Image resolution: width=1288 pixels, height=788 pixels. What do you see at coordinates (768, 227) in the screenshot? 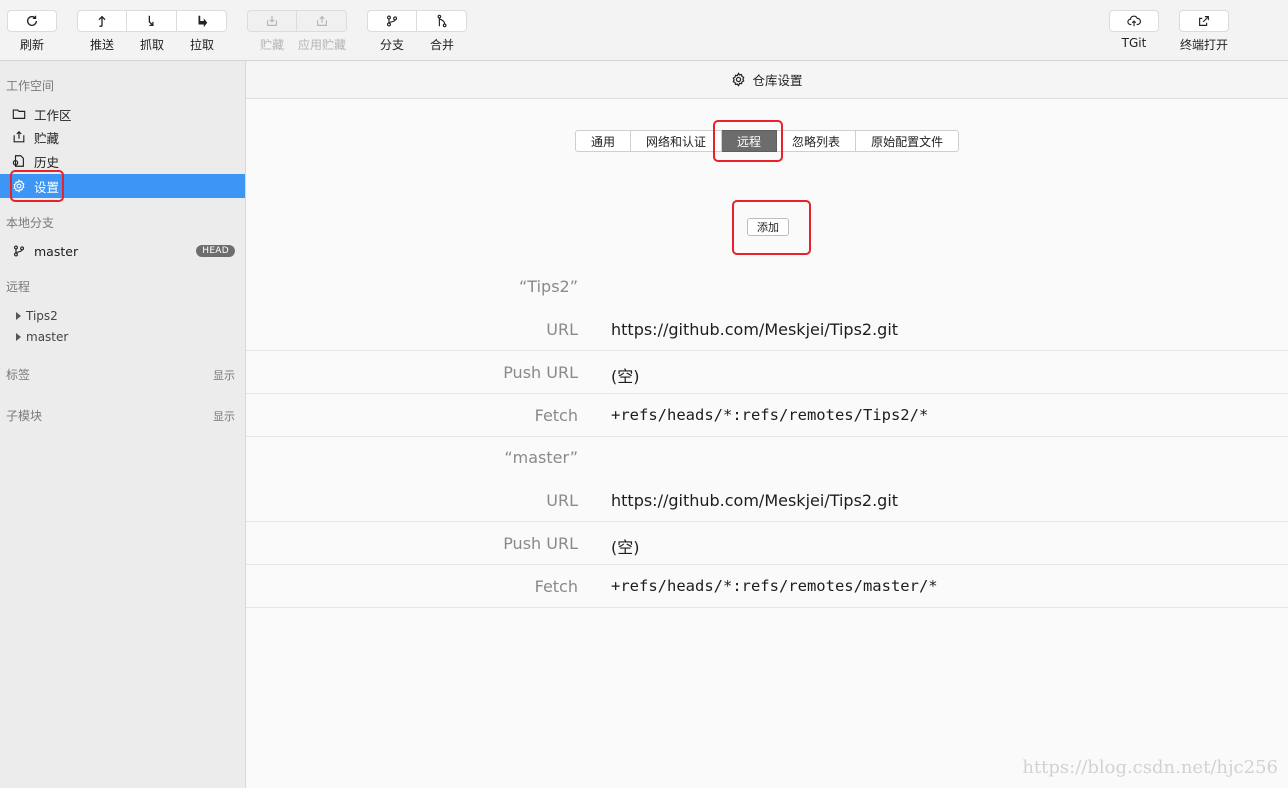
I see `add-remote-button: 添加` at bounding box center [768, 227].